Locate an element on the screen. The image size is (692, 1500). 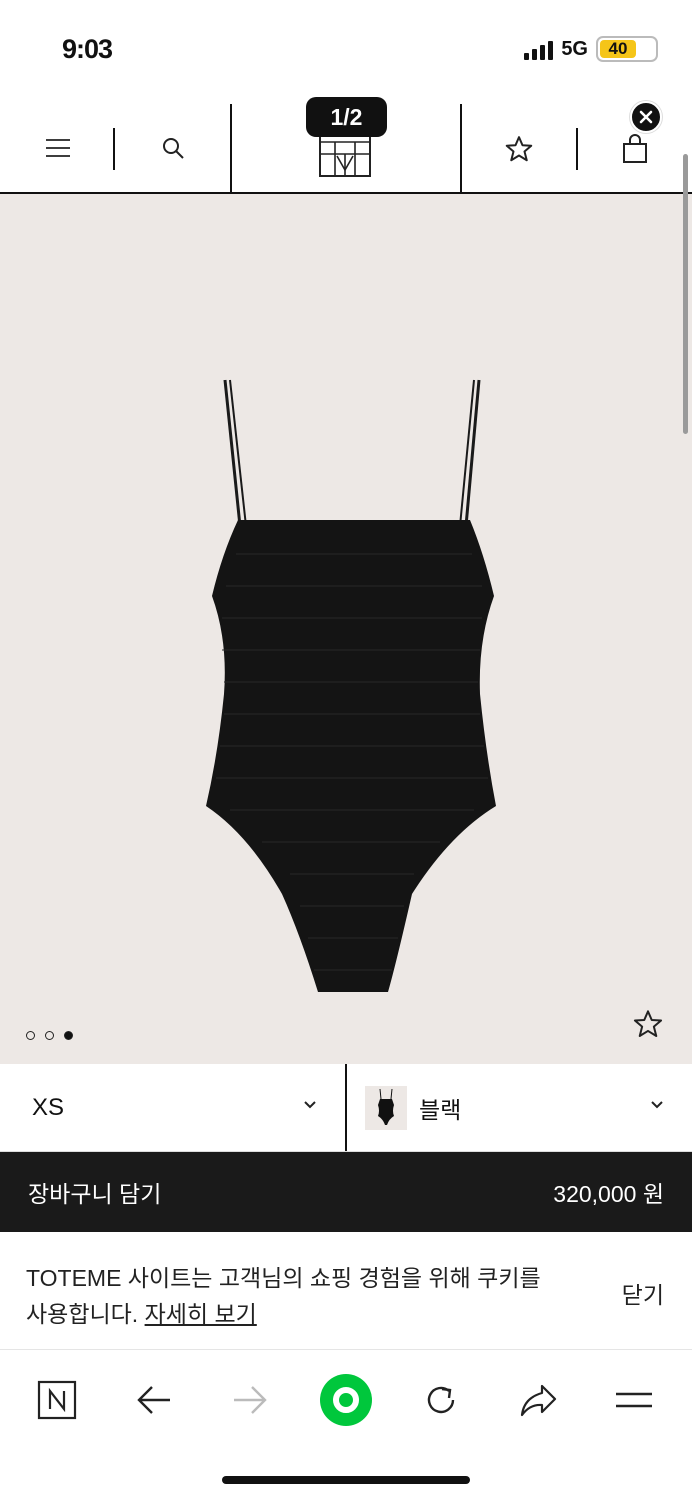
network-type: 5G is located at coordinates (574, 48).